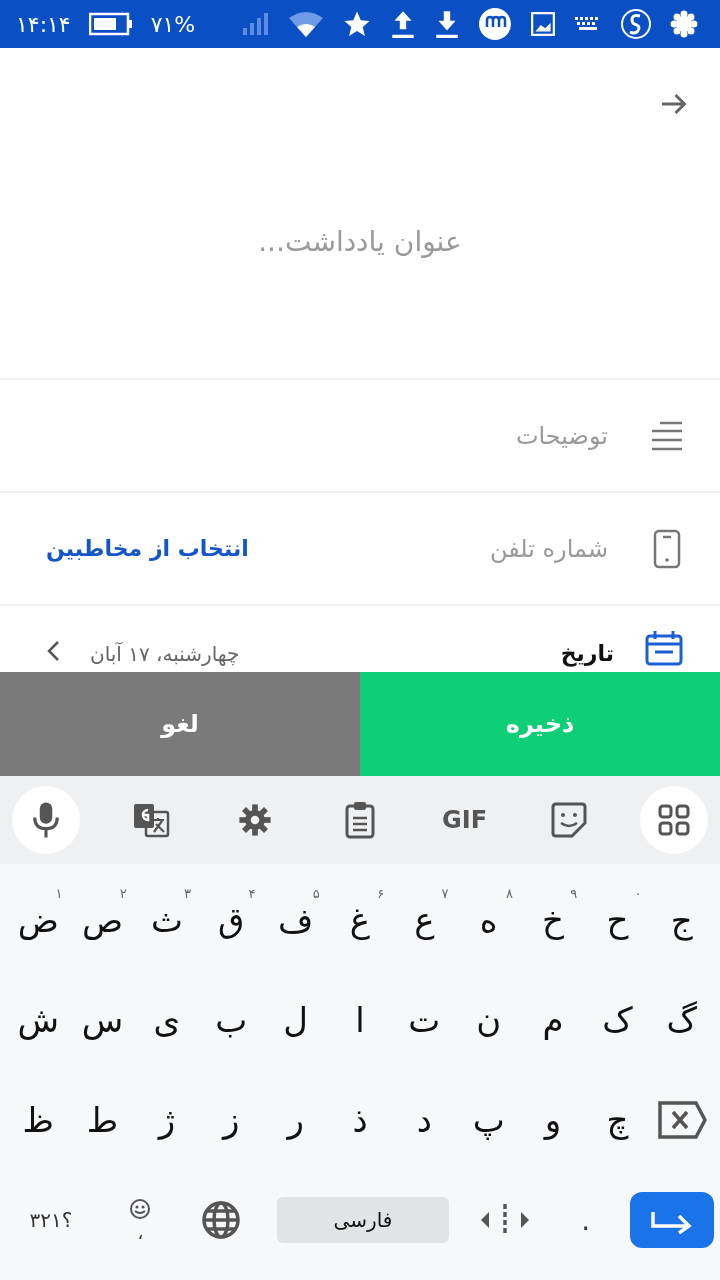 This screenshot has height=1280, width=720. Describe the element at coordinates (464, 820) in the screenshot. I see `gif-button: GIF` at that location.